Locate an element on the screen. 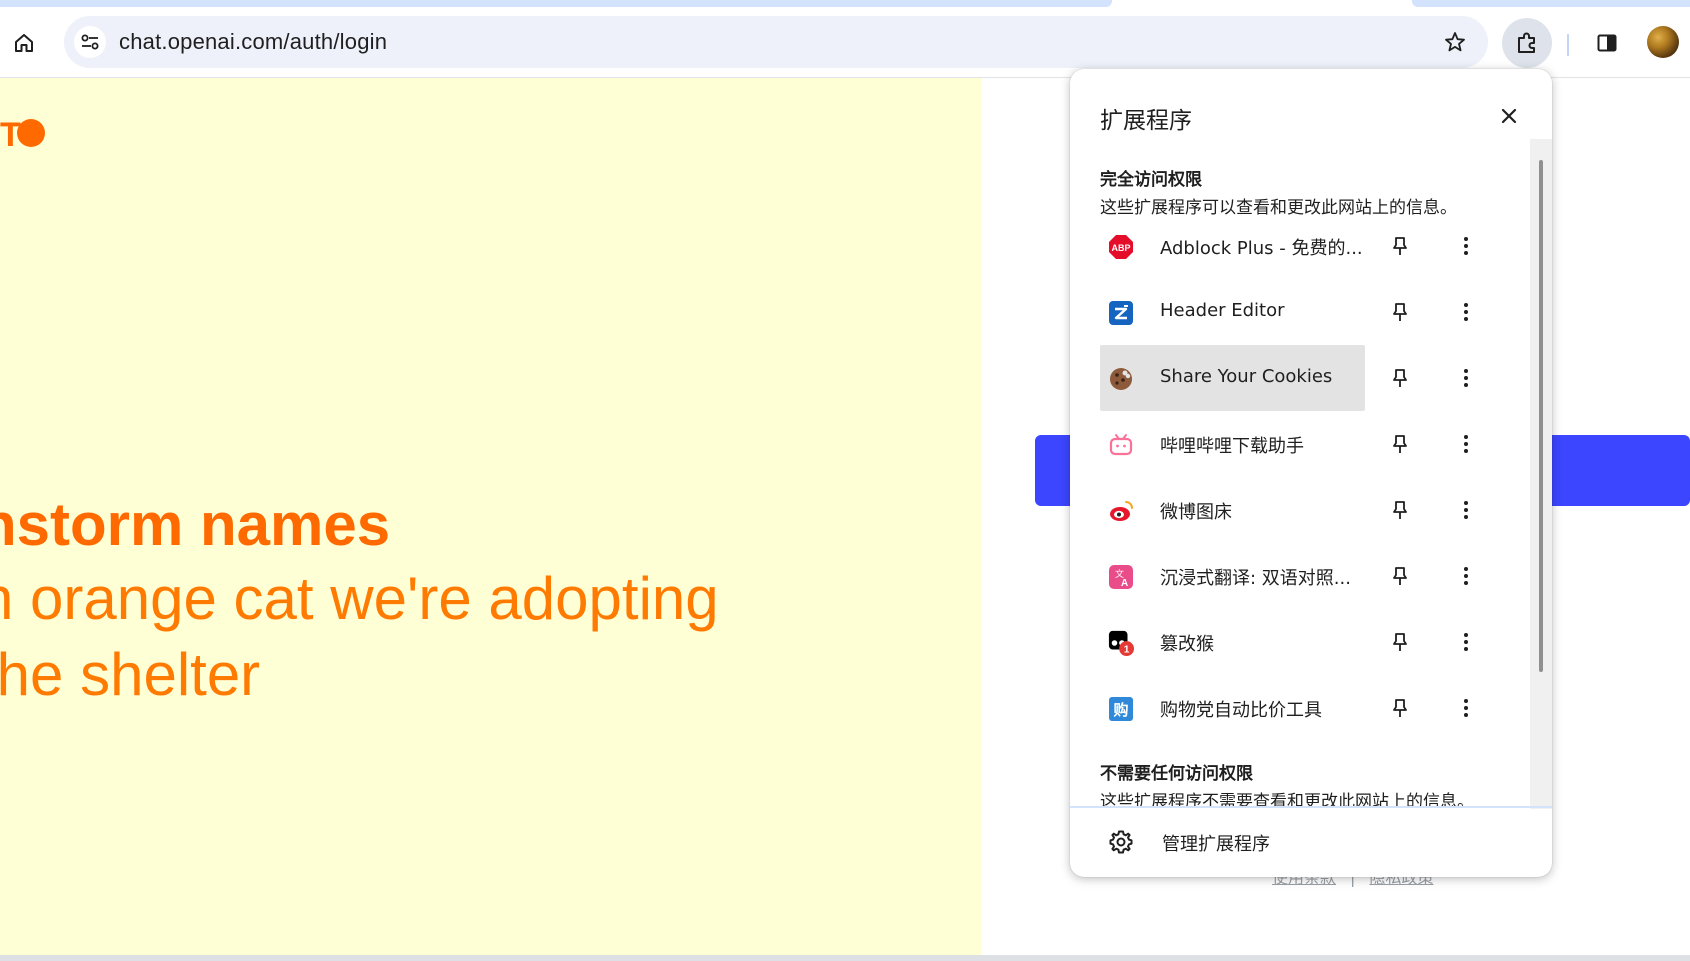 The width and height of the screenshot is (1690, 961). extension-label: Share Your Cookies is located at coordinates (1246, 376).